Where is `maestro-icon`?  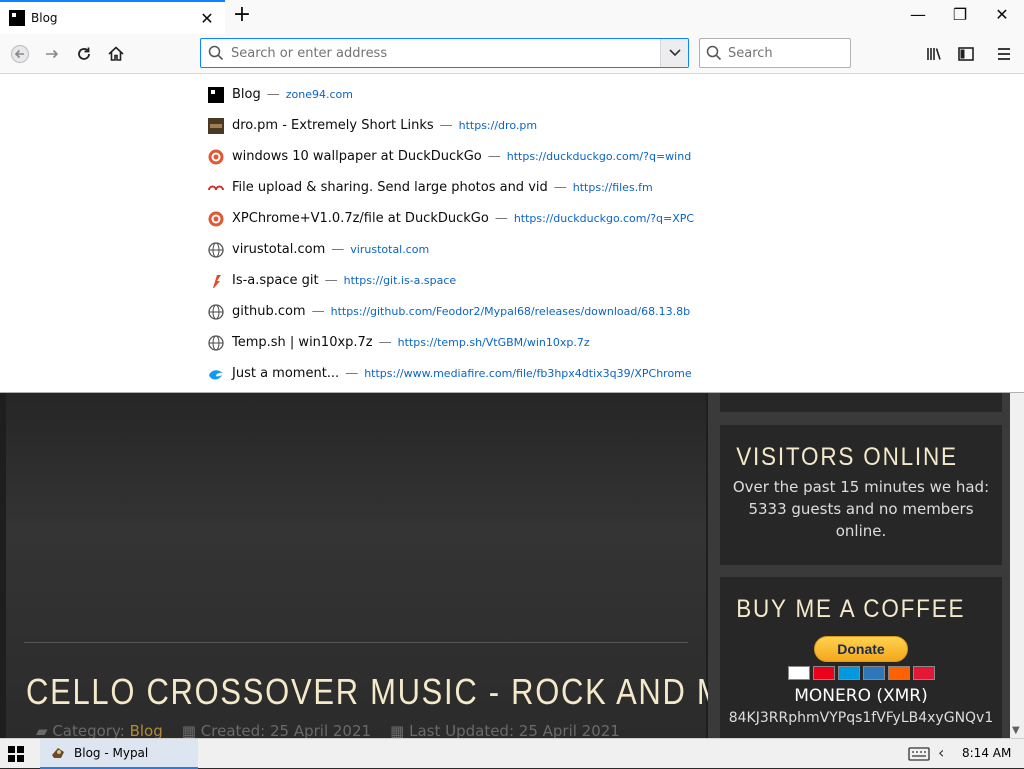 maestro-icon is located at coordinates (848, 673).